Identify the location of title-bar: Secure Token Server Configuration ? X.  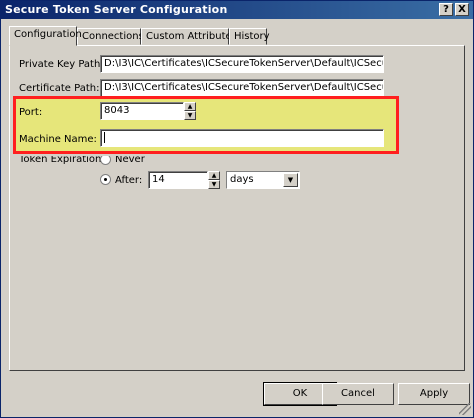
(237, 10).